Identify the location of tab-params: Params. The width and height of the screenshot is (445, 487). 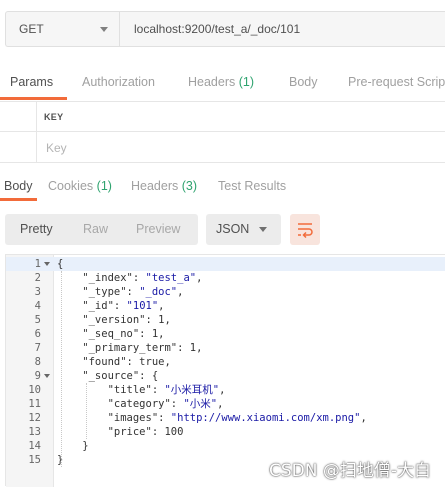
(31, 82).